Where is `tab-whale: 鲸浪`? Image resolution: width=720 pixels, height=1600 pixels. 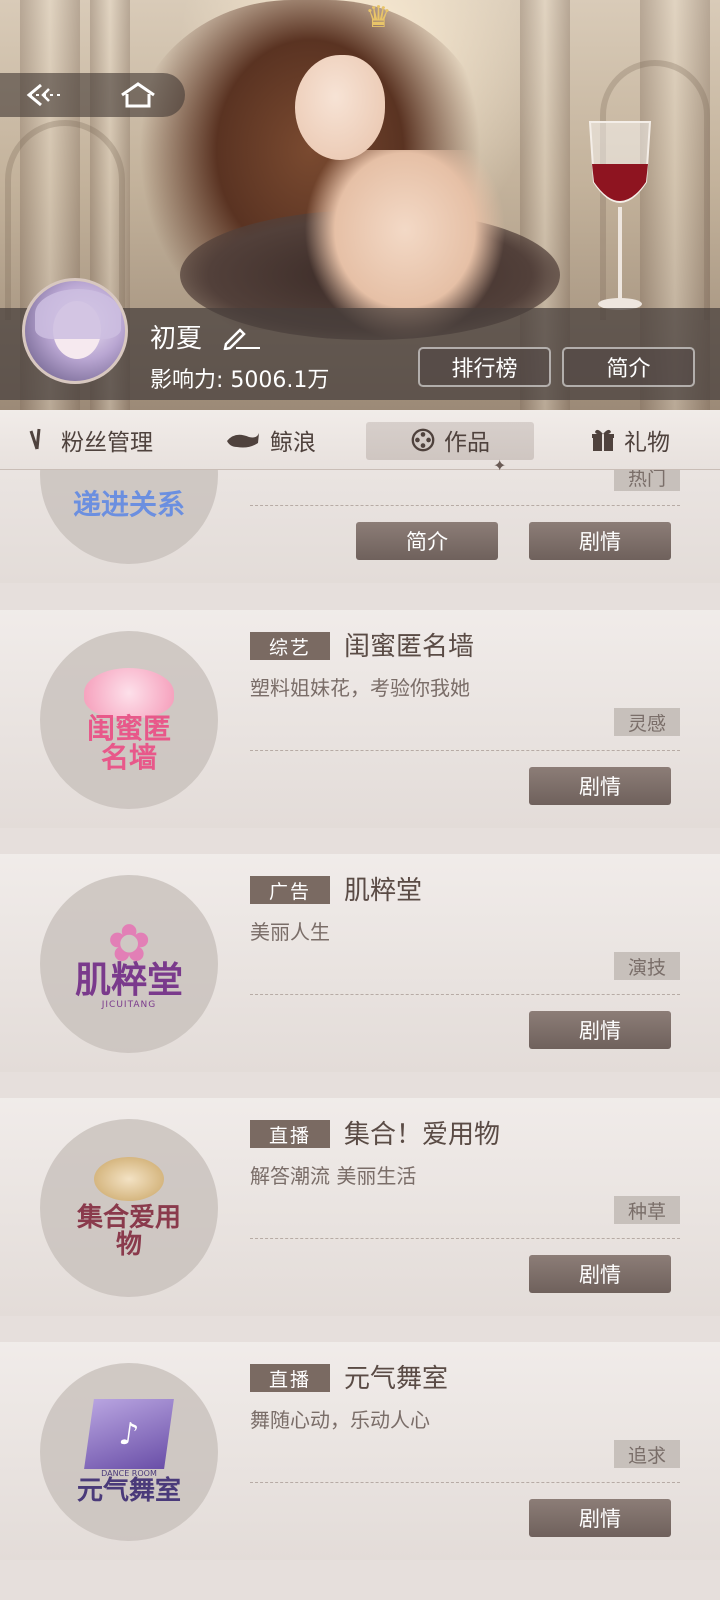 tab-whale: 鲸浪 is located at coordinates (270, 439).